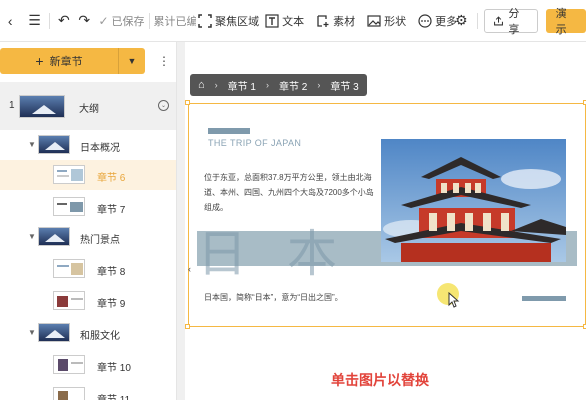 The height and width of the screenshot is (400, 586). Describe the element at coordinates (205, 20) in the screenshot. I see `focus-icon` at that location.